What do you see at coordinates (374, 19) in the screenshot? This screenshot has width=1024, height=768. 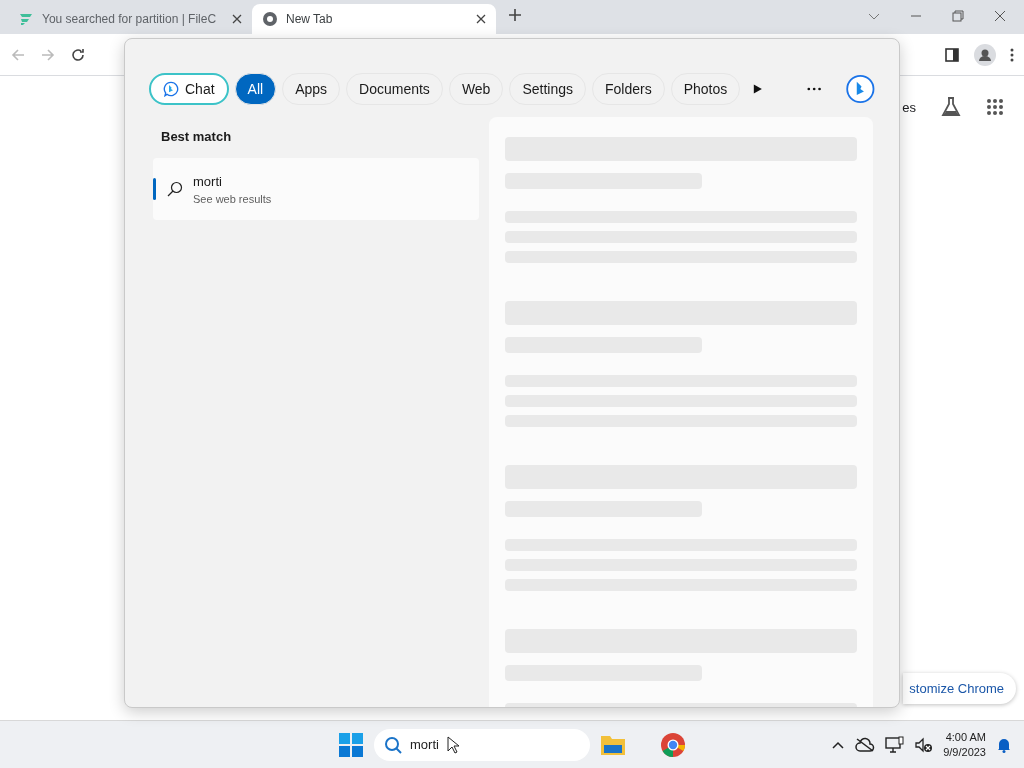 I see `browser-tab: New Tab` at bounding box center [374, 19].